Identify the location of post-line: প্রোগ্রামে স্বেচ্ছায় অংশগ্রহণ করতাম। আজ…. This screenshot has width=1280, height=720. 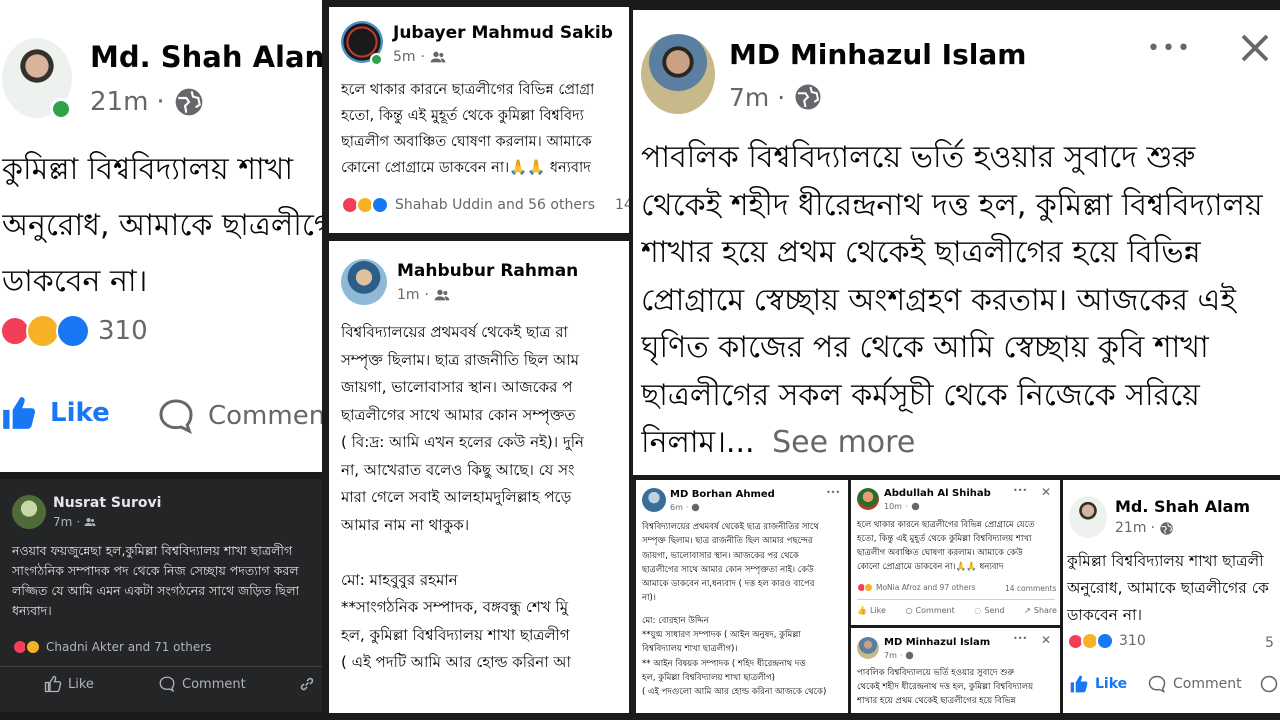
(938, 300).